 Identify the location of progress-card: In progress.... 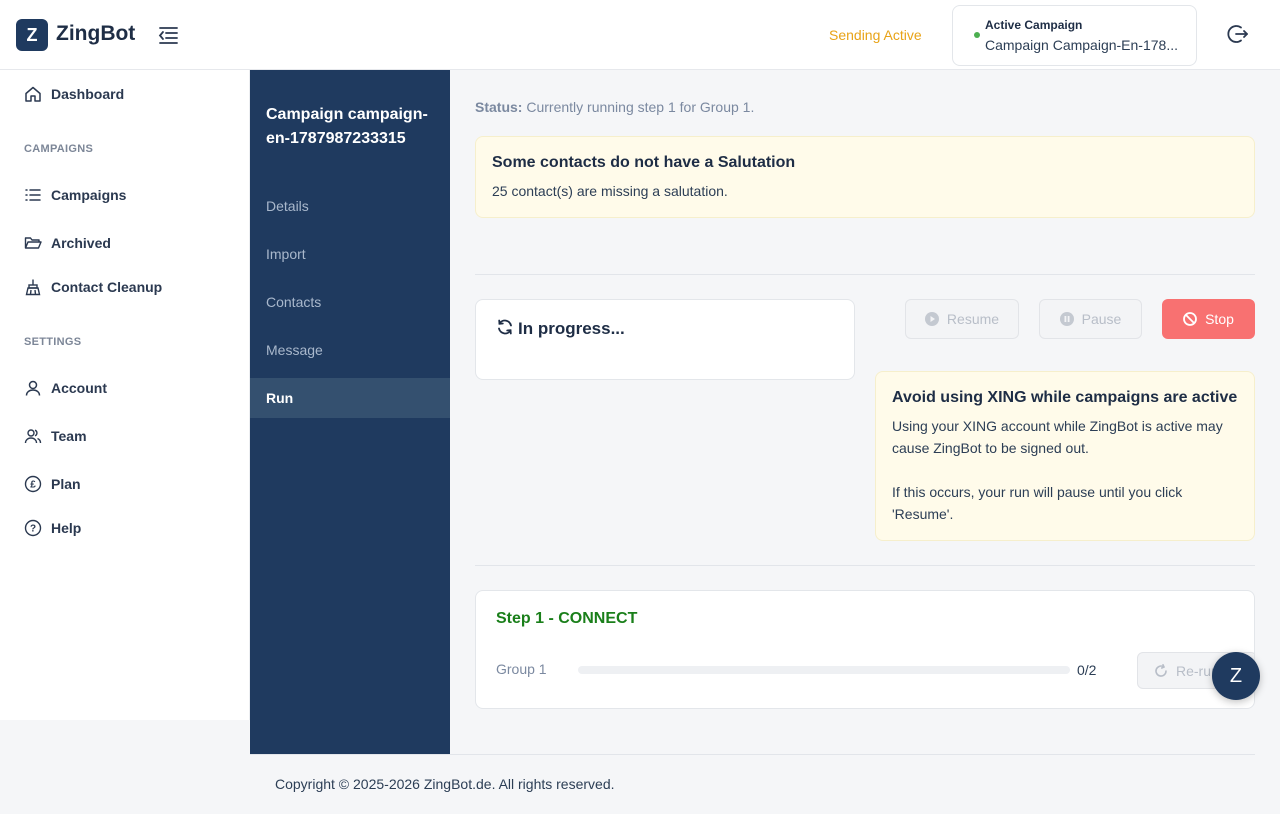
(665, 339).